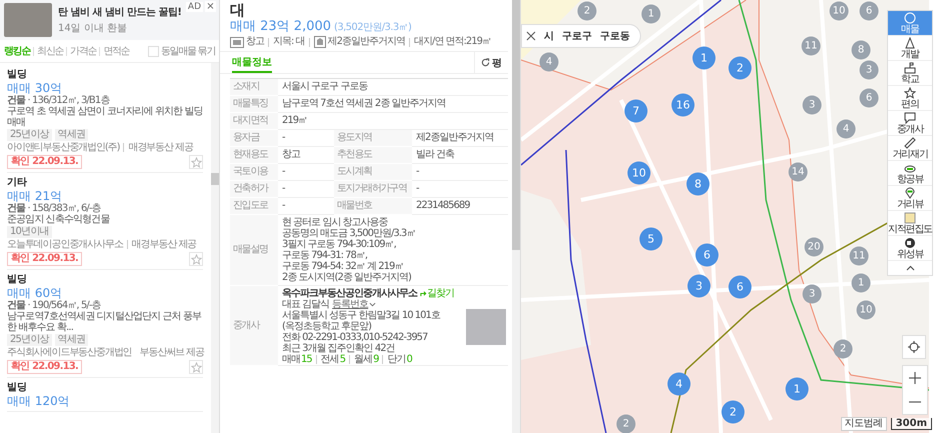 Image resolution: width=936 pixels, height=433 pixels. What do you see at coordinates (17, 51) in the screenshot?
I see `sort-tab: 랭킹순` at bounding box center [17, 51].